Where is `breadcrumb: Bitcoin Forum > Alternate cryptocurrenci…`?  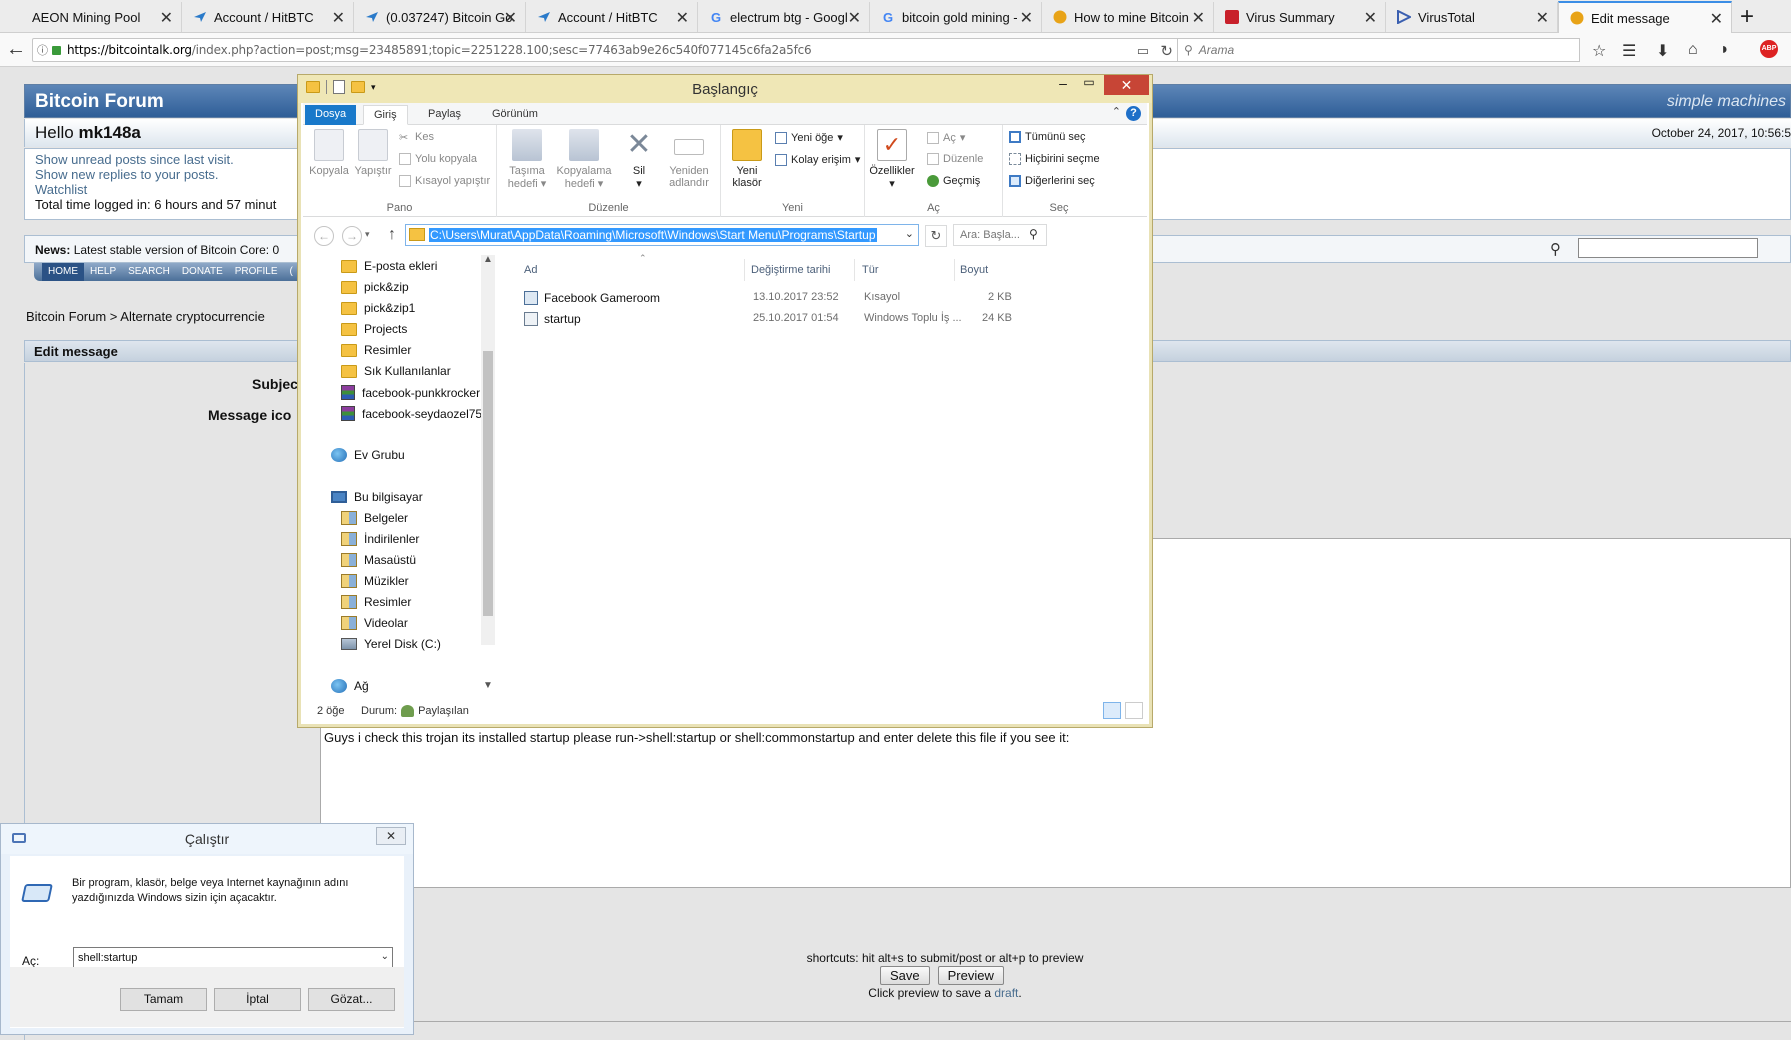
breadcrumb: Bitcoin Forum > Alternate cryptocurrenci… is located at coordinates (145, 316).